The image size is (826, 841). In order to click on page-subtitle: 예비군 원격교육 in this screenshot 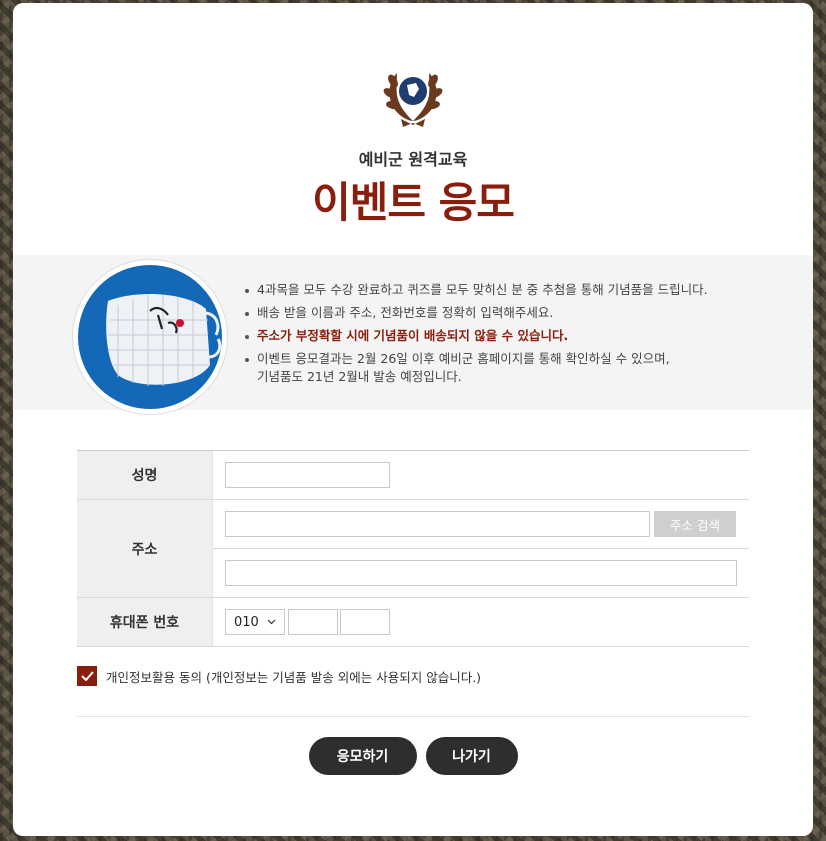, I will do `click(413, 159)`.